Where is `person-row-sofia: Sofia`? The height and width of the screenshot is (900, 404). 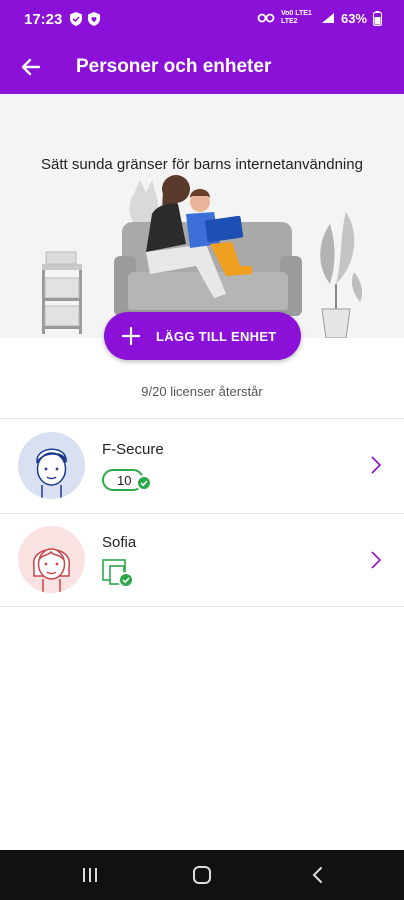
person-row-sofia: Sofia is located at coordinates (202, 560).